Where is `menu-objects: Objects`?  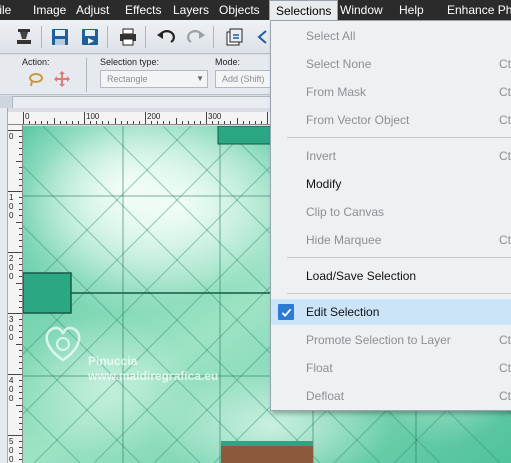
menu-objects: Objects is located at coordinates (239, 10).